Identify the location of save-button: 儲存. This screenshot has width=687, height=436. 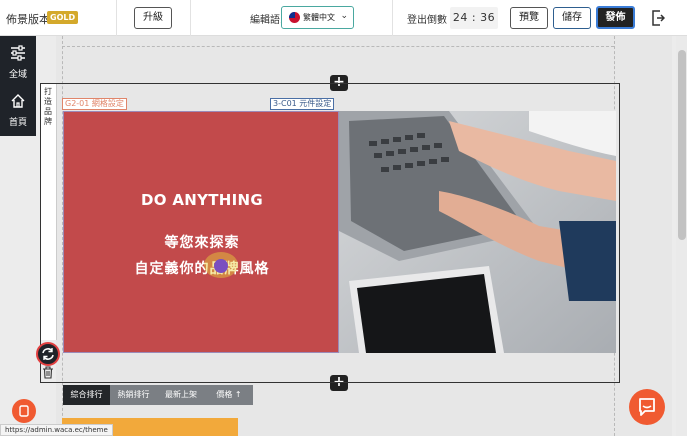
(572, 18).